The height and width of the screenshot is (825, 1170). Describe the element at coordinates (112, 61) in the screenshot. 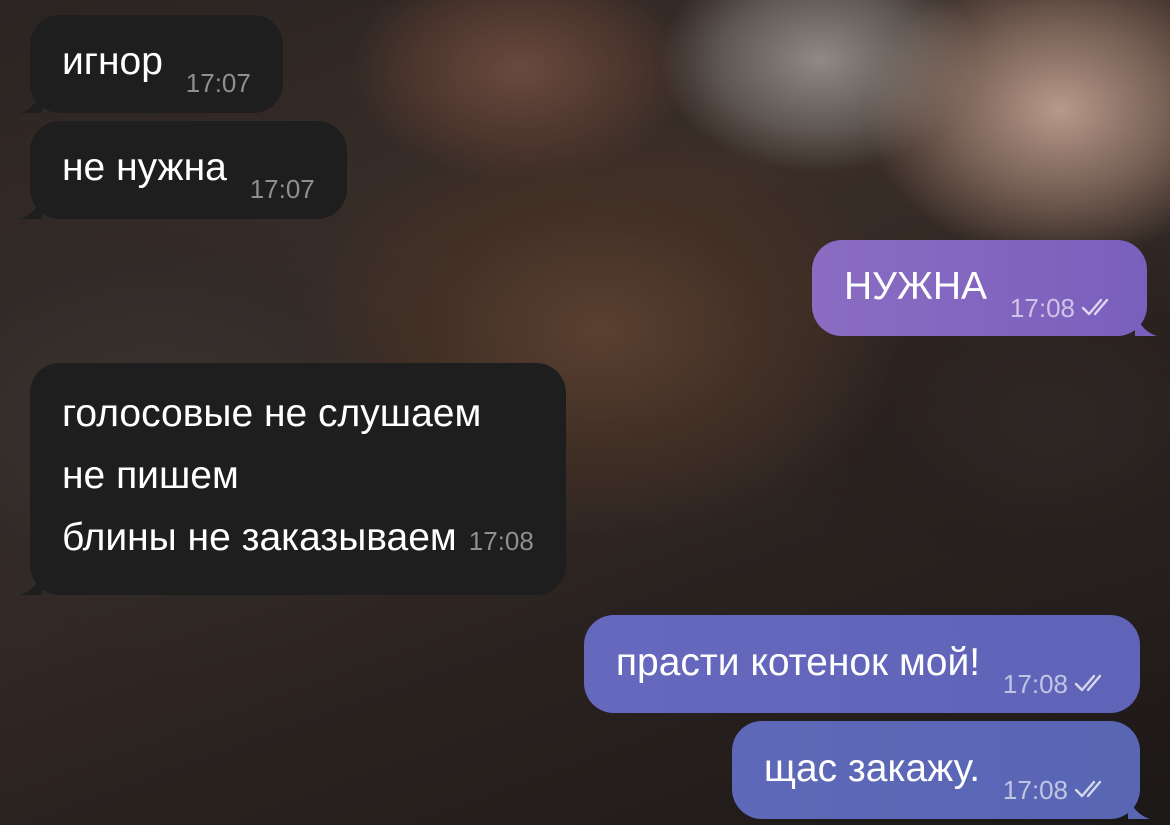

I see `message-text: игнор` at that location.